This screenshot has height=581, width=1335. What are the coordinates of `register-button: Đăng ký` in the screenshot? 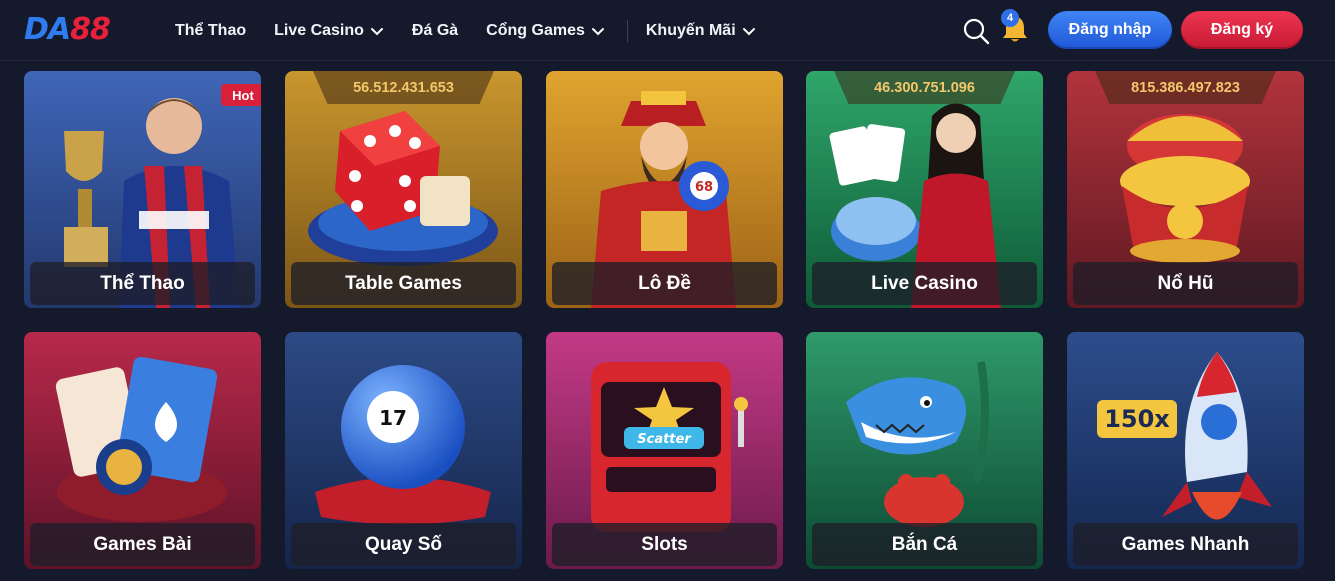 It's located at (1242, 30).